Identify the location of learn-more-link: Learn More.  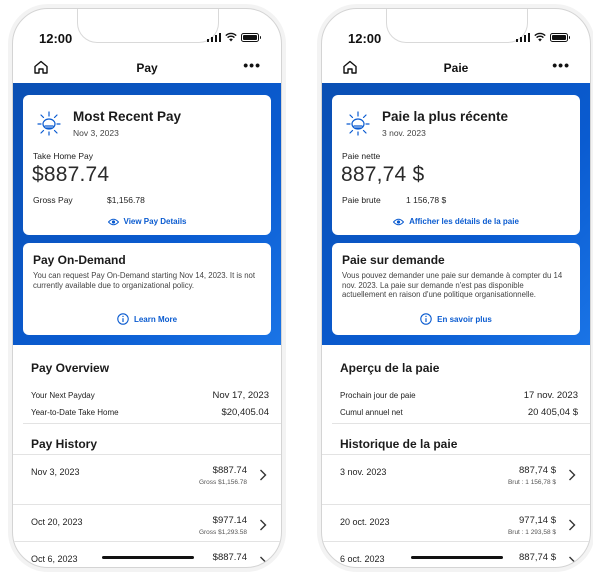
(147, 319).